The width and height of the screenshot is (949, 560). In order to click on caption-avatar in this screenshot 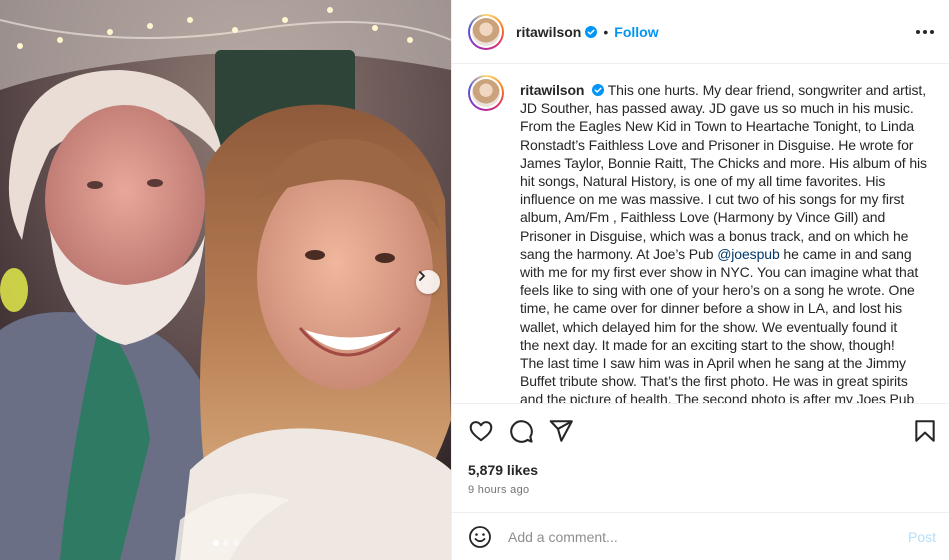, I will do `click(486, 93)`.